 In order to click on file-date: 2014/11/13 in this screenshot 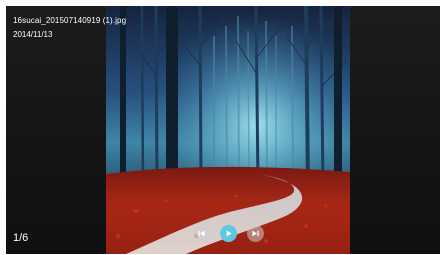, I will do `click(33, 34)`.